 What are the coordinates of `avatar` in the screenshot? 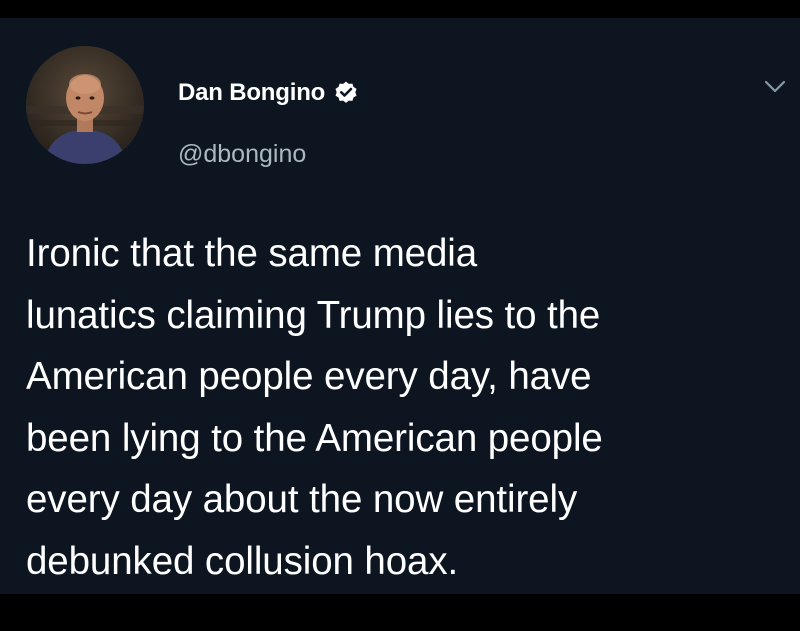 It's located at (85, 105).